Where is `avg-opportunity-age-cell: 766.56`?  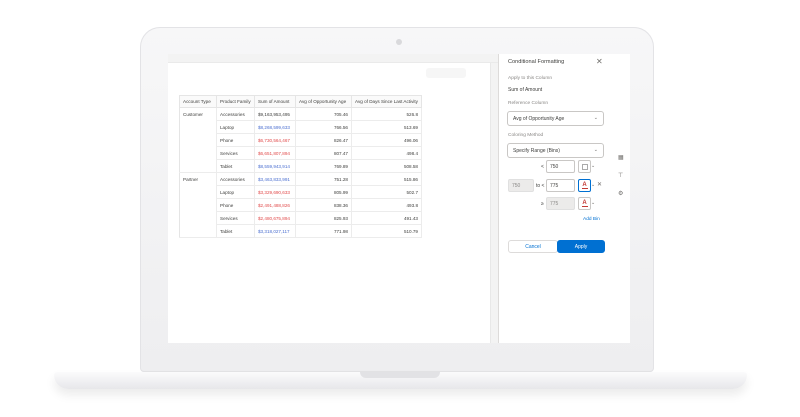 avg-opportunity-age-cell: 766.56 is located at coordinates (323, 127).